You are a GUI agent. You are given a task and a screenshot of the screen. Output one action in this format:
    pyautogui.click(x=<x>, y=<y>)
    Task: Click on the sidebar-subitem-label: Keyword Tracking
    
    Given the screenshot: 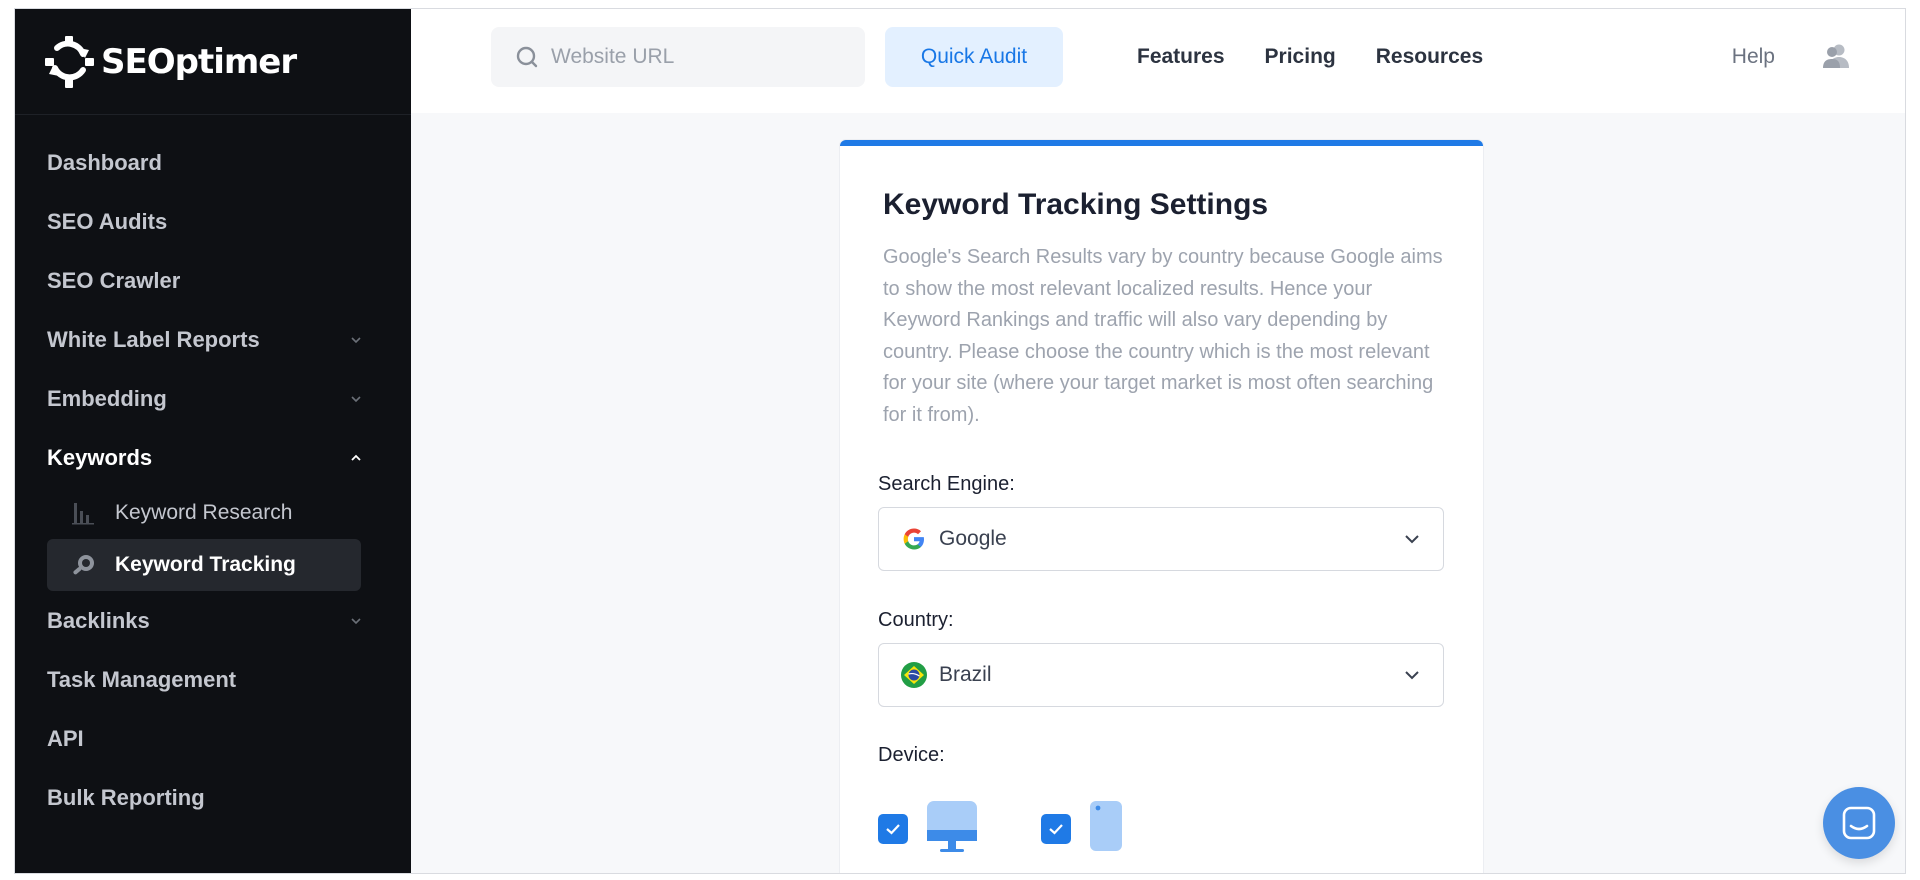 What is the action you would take?
    pyautogui.click(x=205, y=564)
    